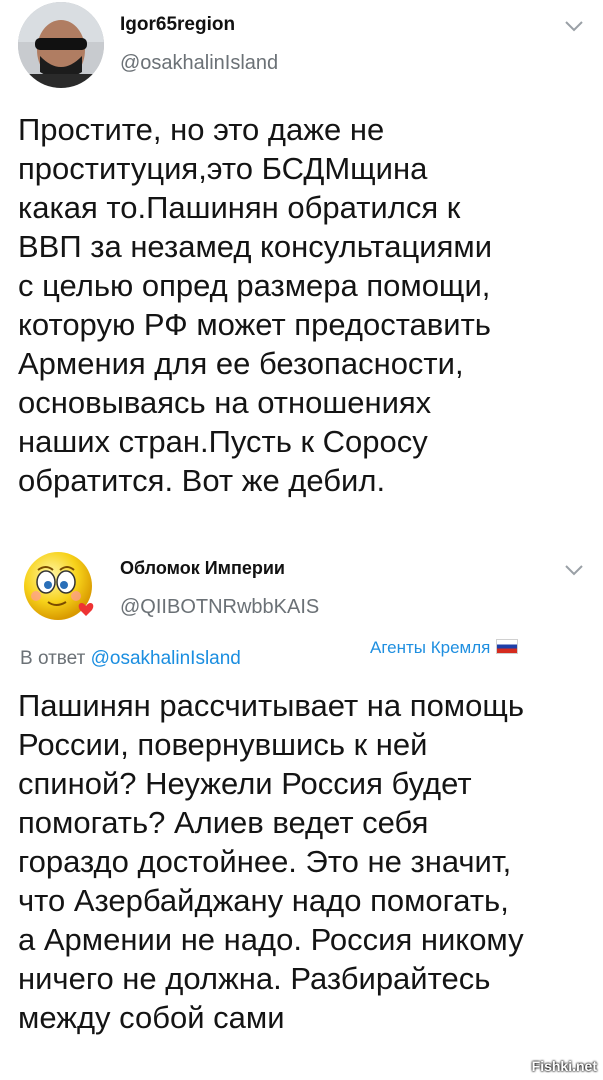 The image size is (603, 1080). What do you see at coordinates (239, 207) in the screenshot?
I see `tweet-line: какая то.Пашинян обратился к` at bounding box center [239, 207].